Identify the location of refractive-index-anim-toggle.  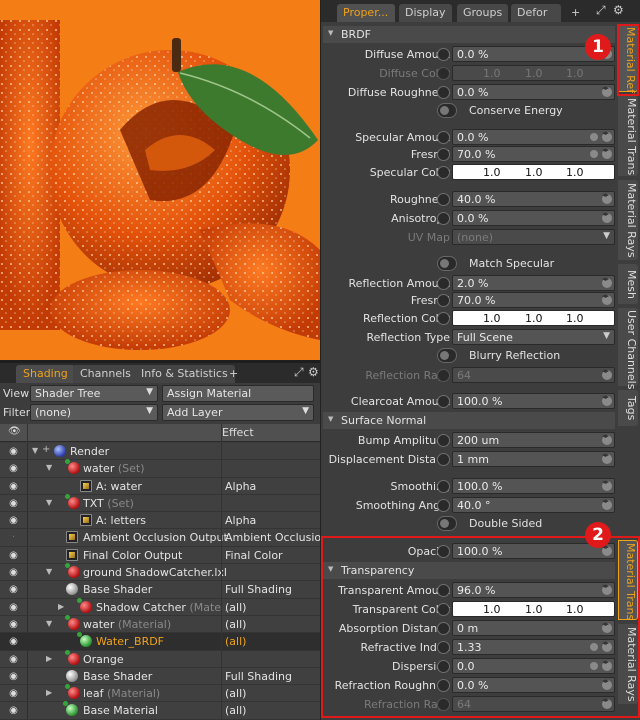
(443, 647).